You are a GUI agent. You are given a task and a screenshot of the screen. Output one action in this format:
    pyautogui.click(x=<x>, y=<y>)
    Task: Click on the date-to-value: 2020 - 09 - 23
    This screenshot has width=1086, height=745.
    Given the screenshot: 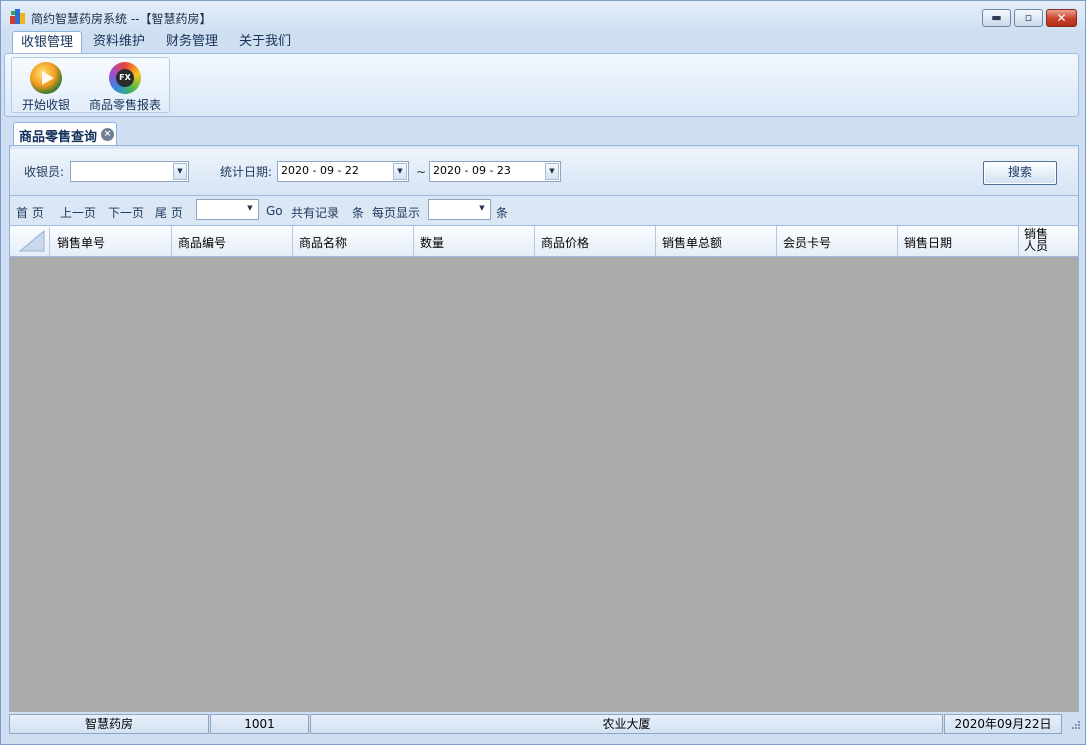 What is the action you would take?
    pyautogui.click(x=472, y=170)
    